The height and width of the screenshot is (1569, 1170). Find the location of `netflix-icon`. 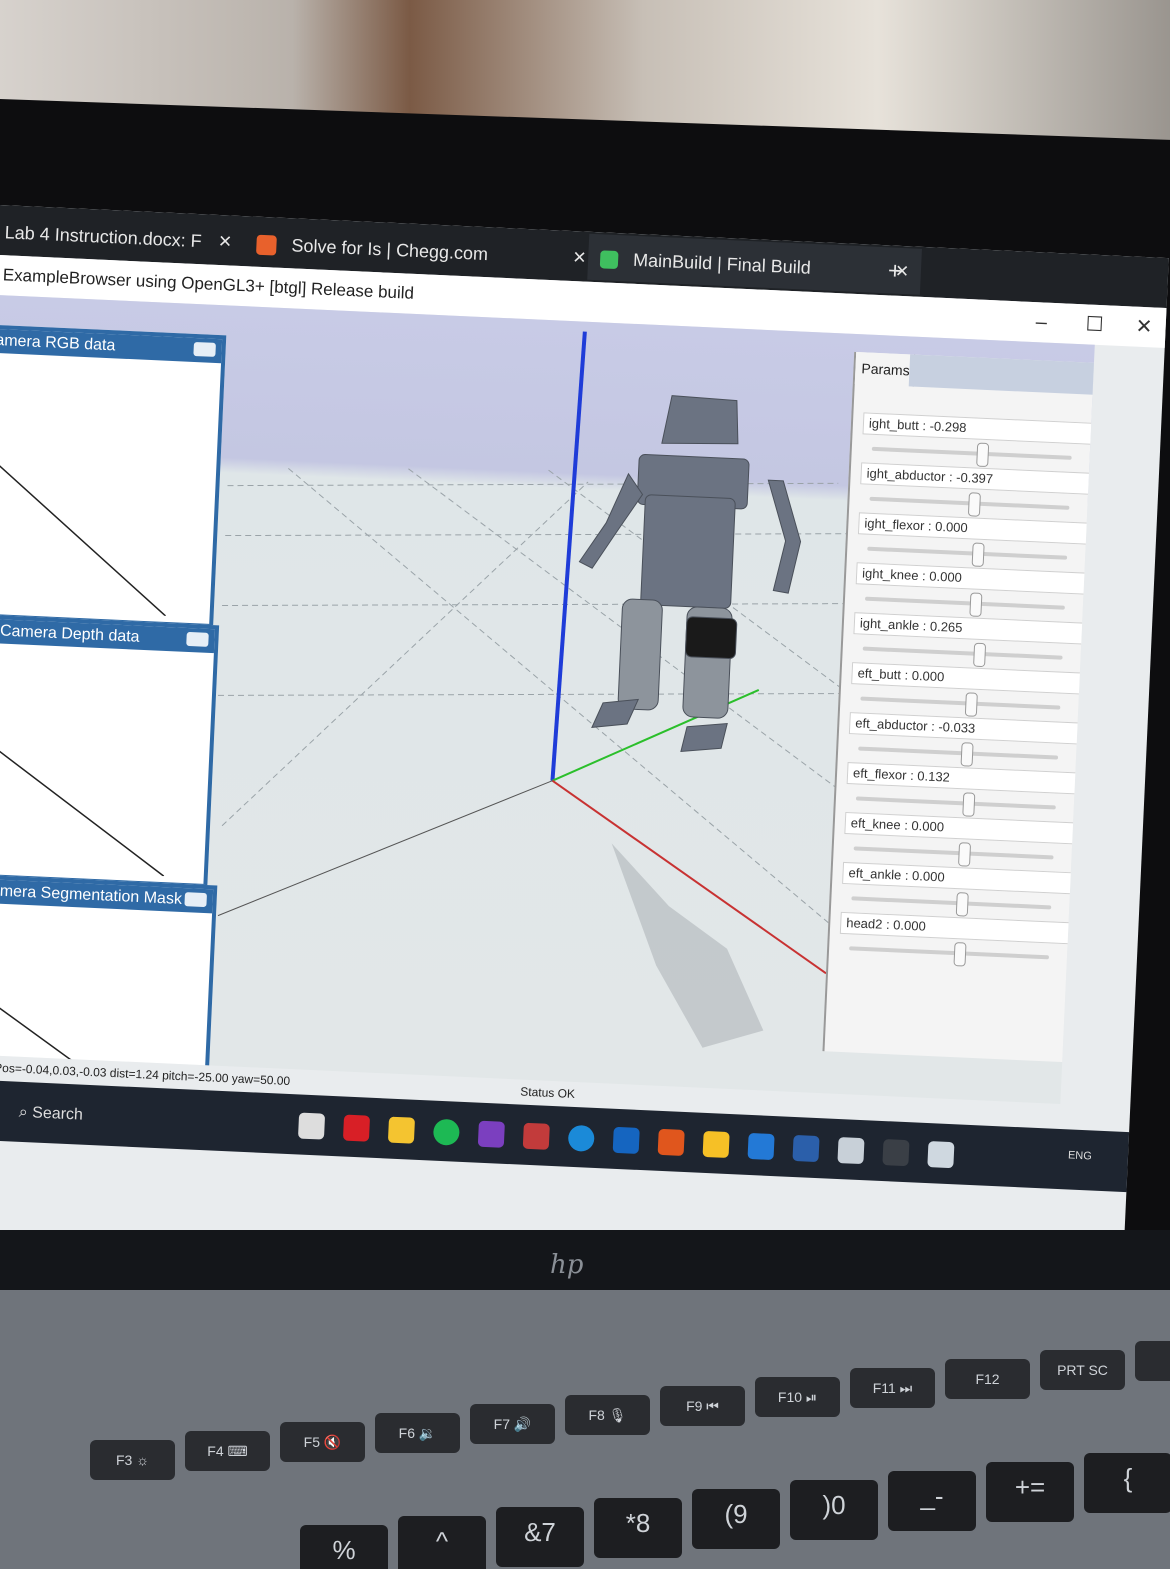

netflix-icon is located at coordinates (356, 1128).